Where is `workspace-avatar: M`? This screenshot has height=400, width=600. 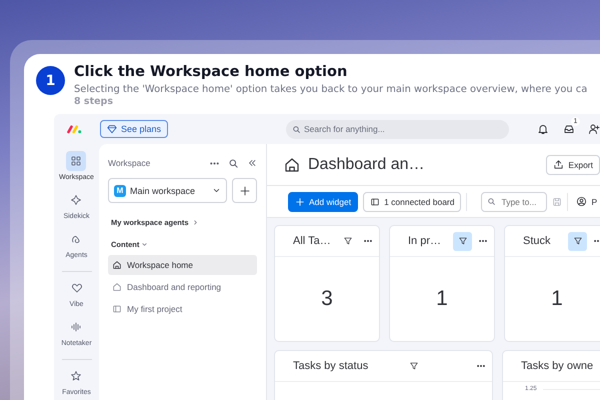 workspace-avatar: M is located at coordinates (120, 190).